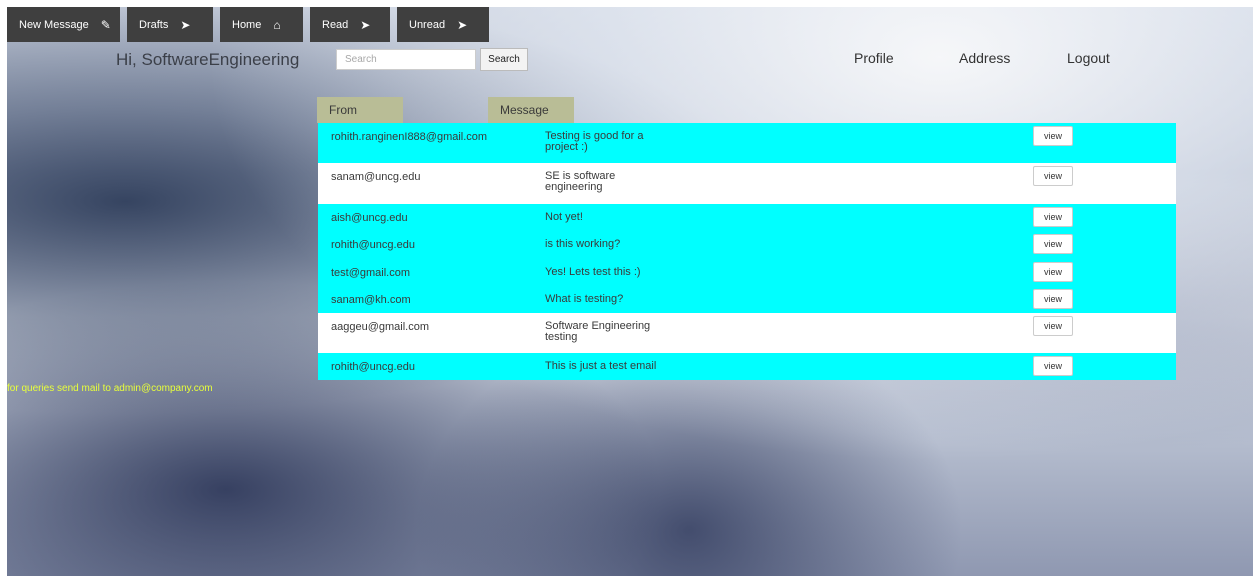 The height and width of the screenshot is (576, 1253). Describe the element at coordinates (54, 24) in the screenshot. I see `new-message-label: New Message` at that location.